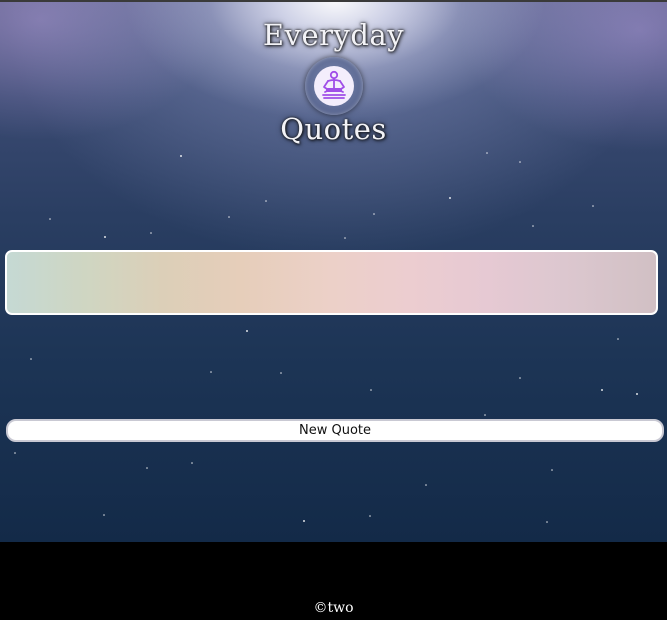 Image resolution: width=667 pixels, height=620 pixels. Describe the element at coordinates (333, 129) in the screenshot. I see `app-title-bottom: Quotes` at that location.